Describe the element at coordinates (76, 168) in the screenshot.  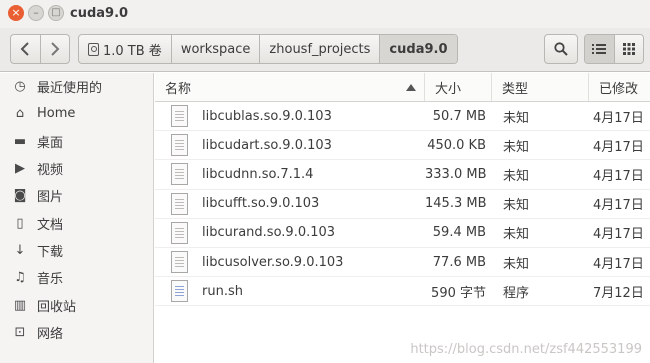
I see `sidebar-item-videos: ▶ 视频` at that location.